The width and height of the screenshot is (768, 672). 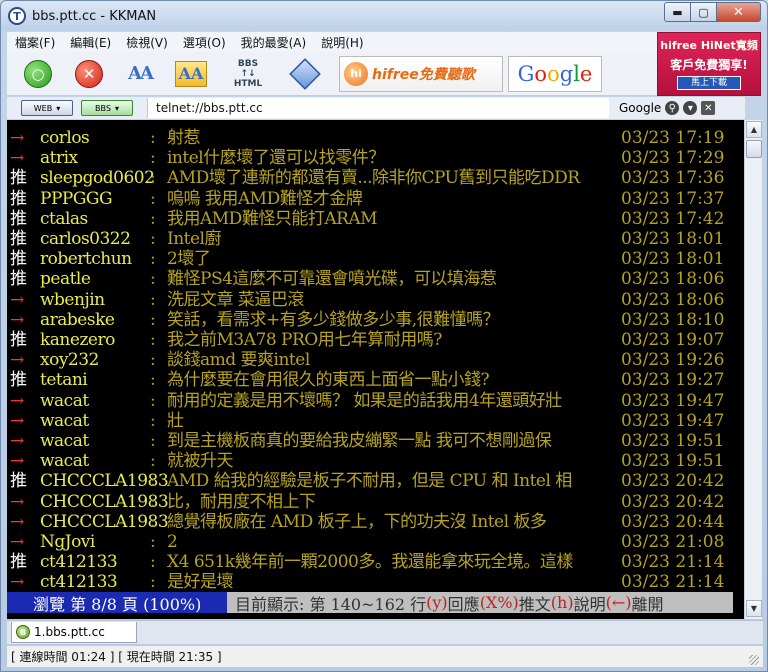 I want to click on connect-button: ○, so click(x=38, y=74).